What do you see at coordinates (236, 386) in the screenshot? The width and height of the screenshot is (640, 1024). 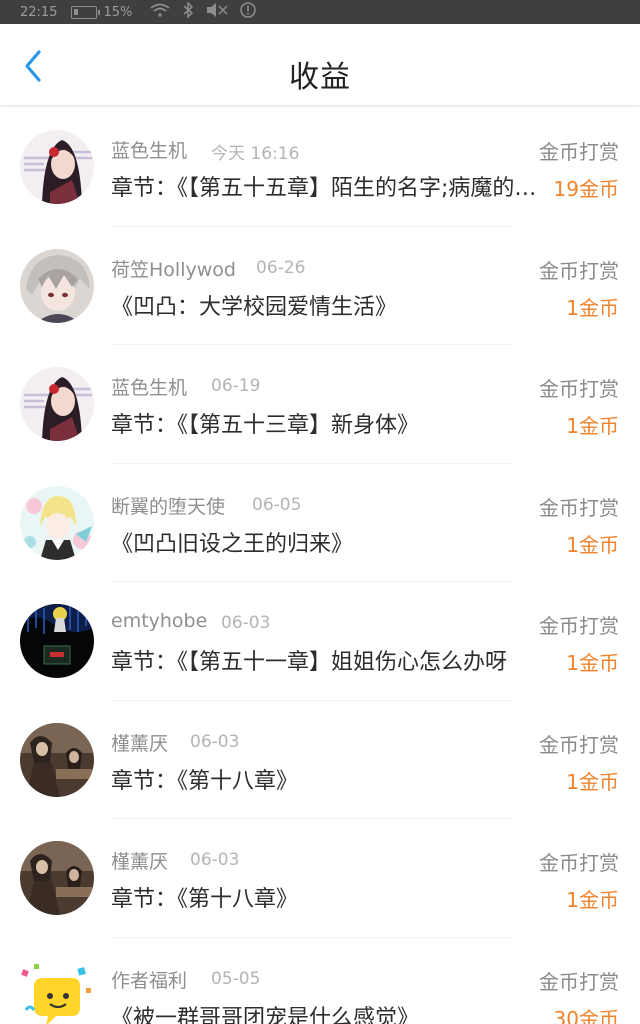 I see `tip-date: 06-19` at bounding box center [236, 386].